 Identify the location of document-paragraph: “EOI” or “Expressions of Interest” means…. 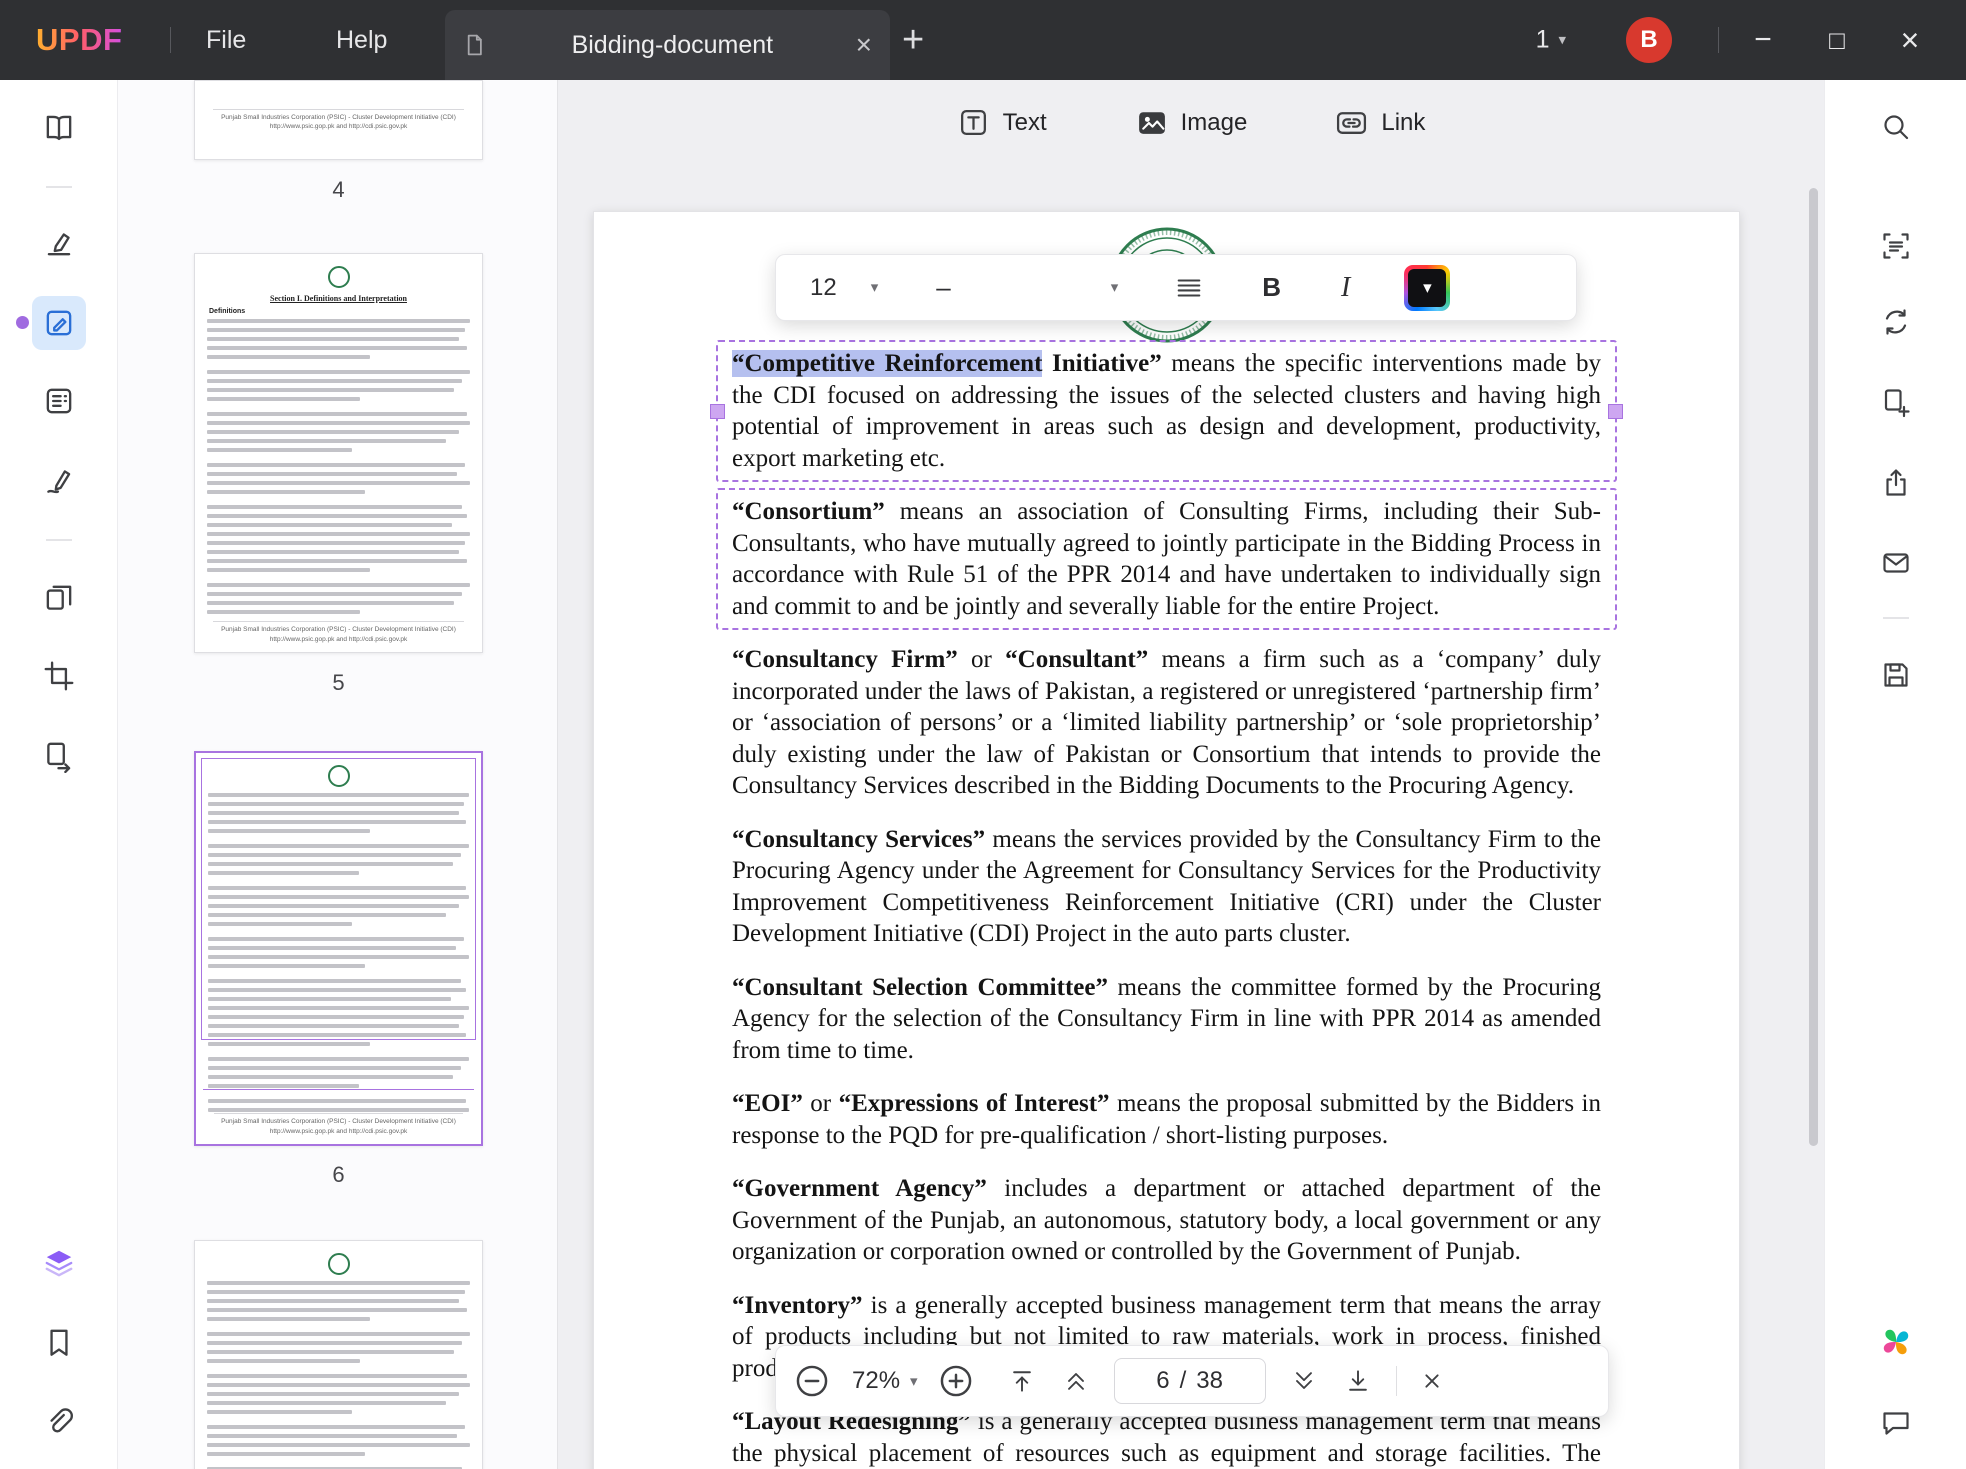
(1166, 1119).